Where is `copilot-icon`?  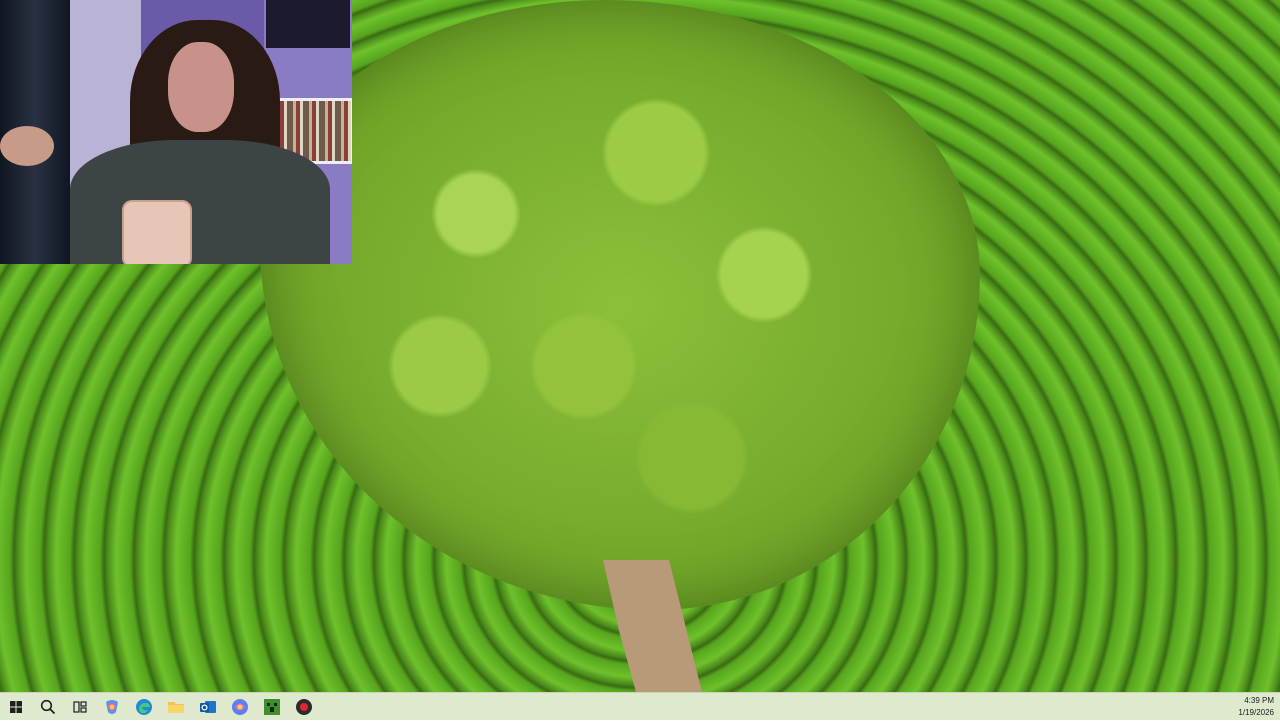 copilot-icon is located at coordinates (112, 707).